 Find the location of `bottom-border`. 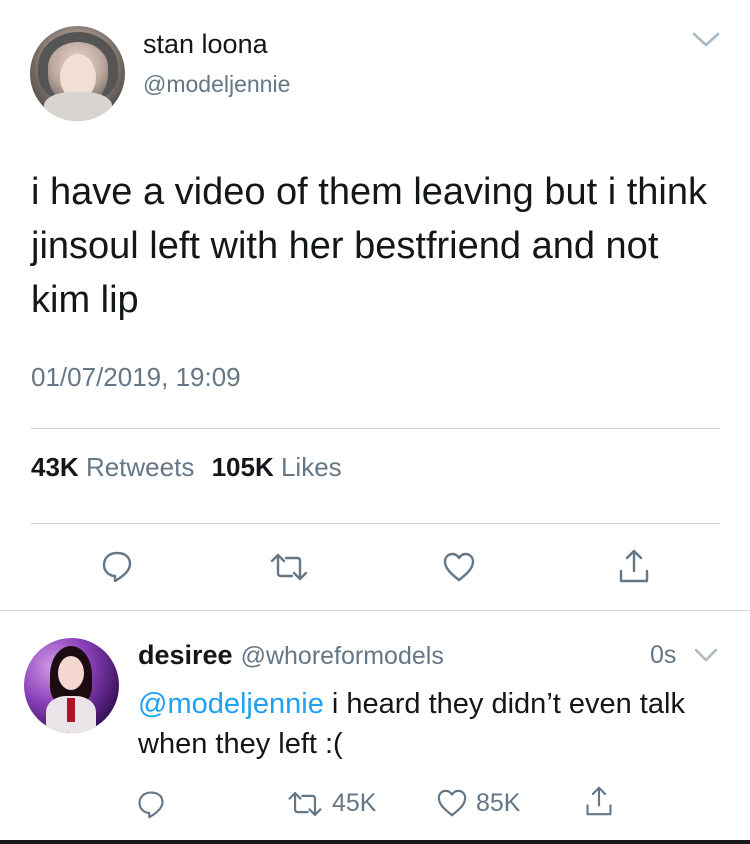

bottom-border is located at coordinates (375, 842).